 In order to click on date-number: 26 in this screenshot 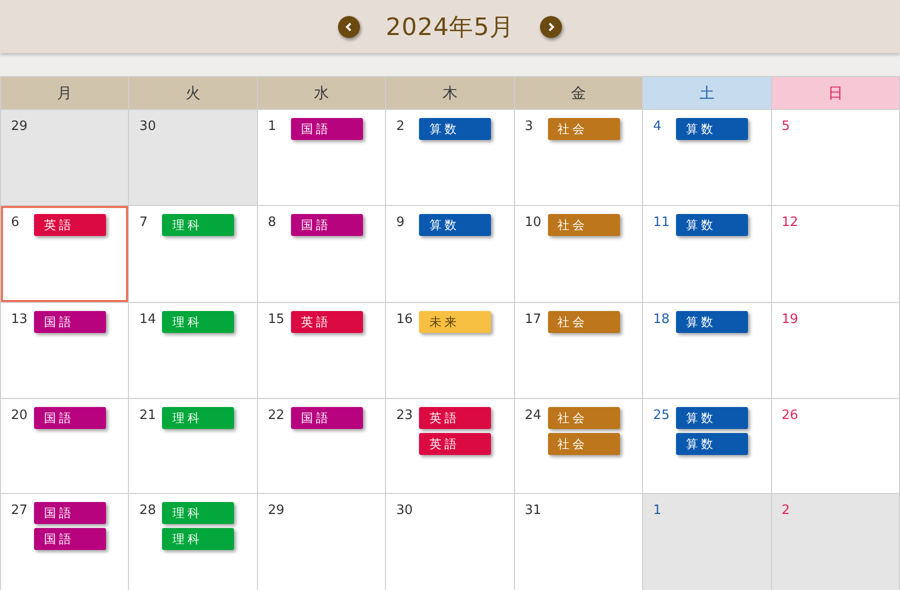, I will do `click(790, 416)`.